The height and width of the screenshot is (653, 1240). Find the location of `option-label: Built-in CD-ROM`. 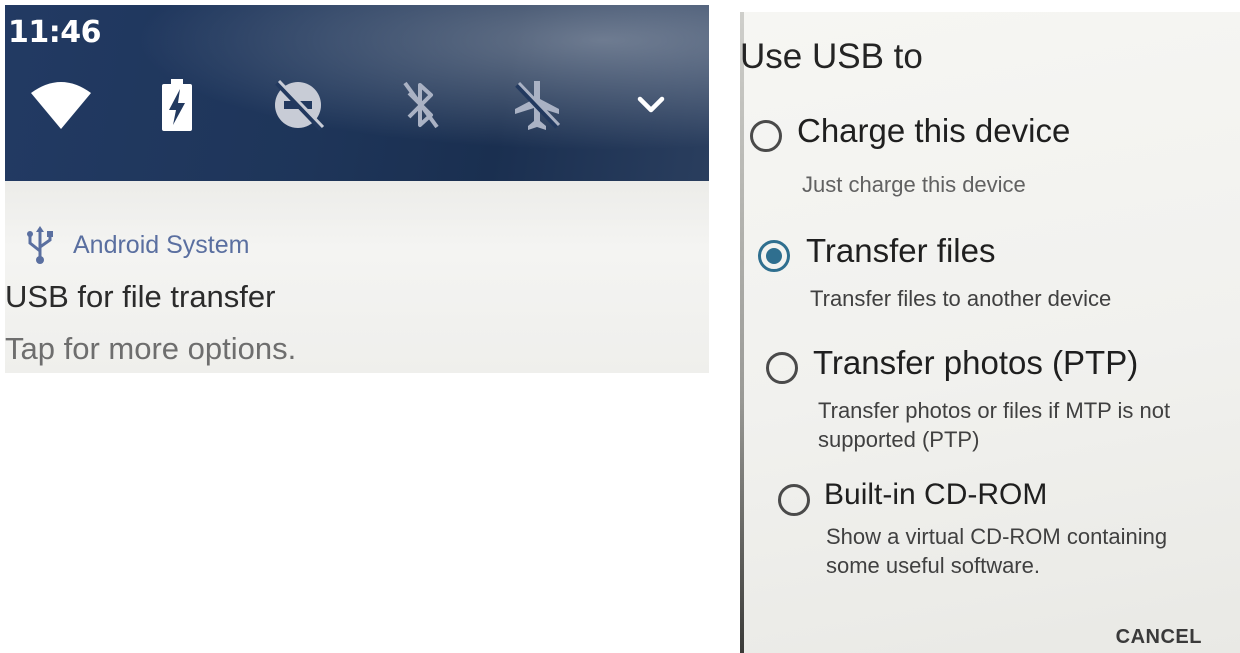

option-label: Built-in CD-ROM is located at coordinates (936, 494).